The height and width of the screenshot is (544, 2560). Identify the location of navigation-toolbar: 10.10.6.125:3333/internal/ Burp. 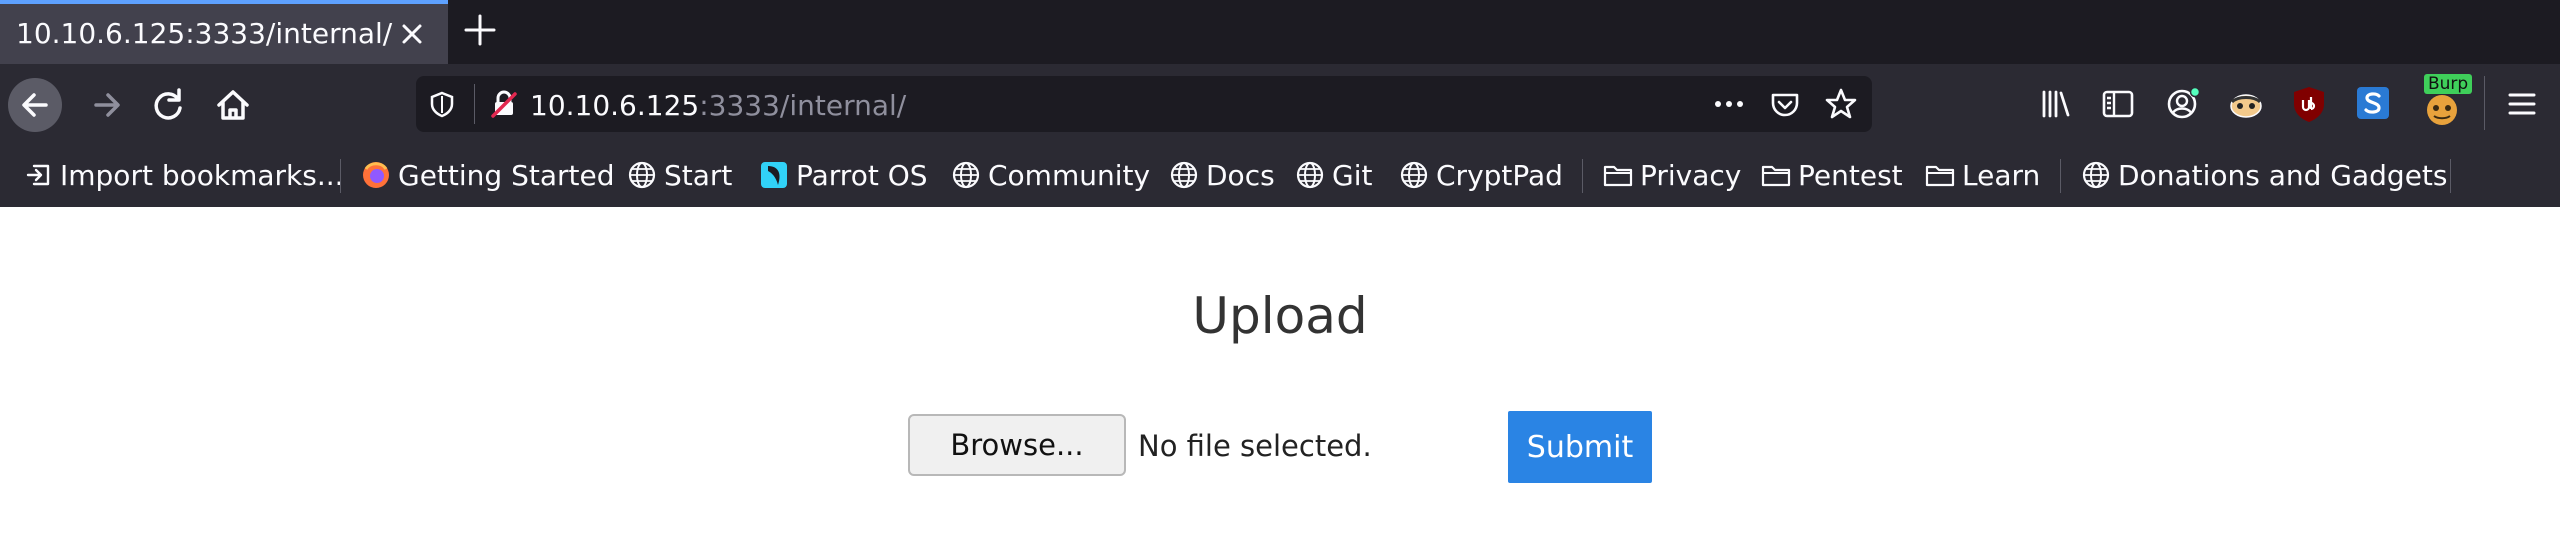
(1280, 104).